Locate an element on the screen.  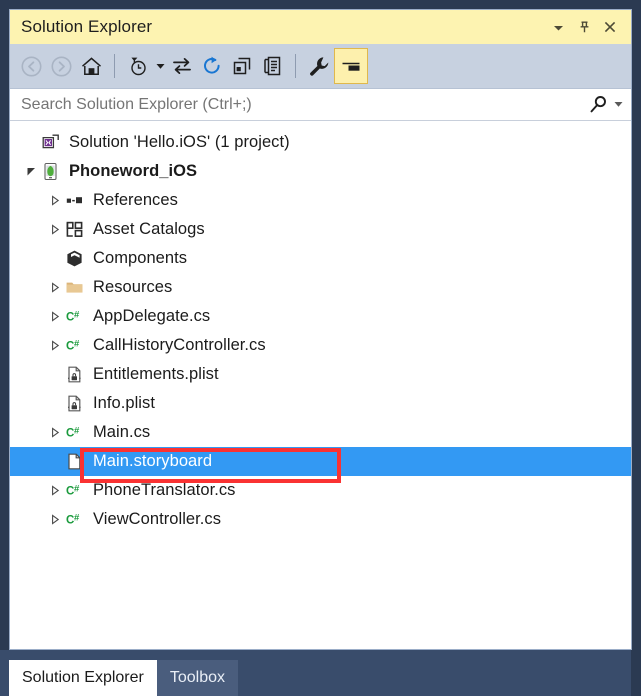
tree-row-viewcontroller-cs: C # ViewController.cs is located at coordinates (320, 519).